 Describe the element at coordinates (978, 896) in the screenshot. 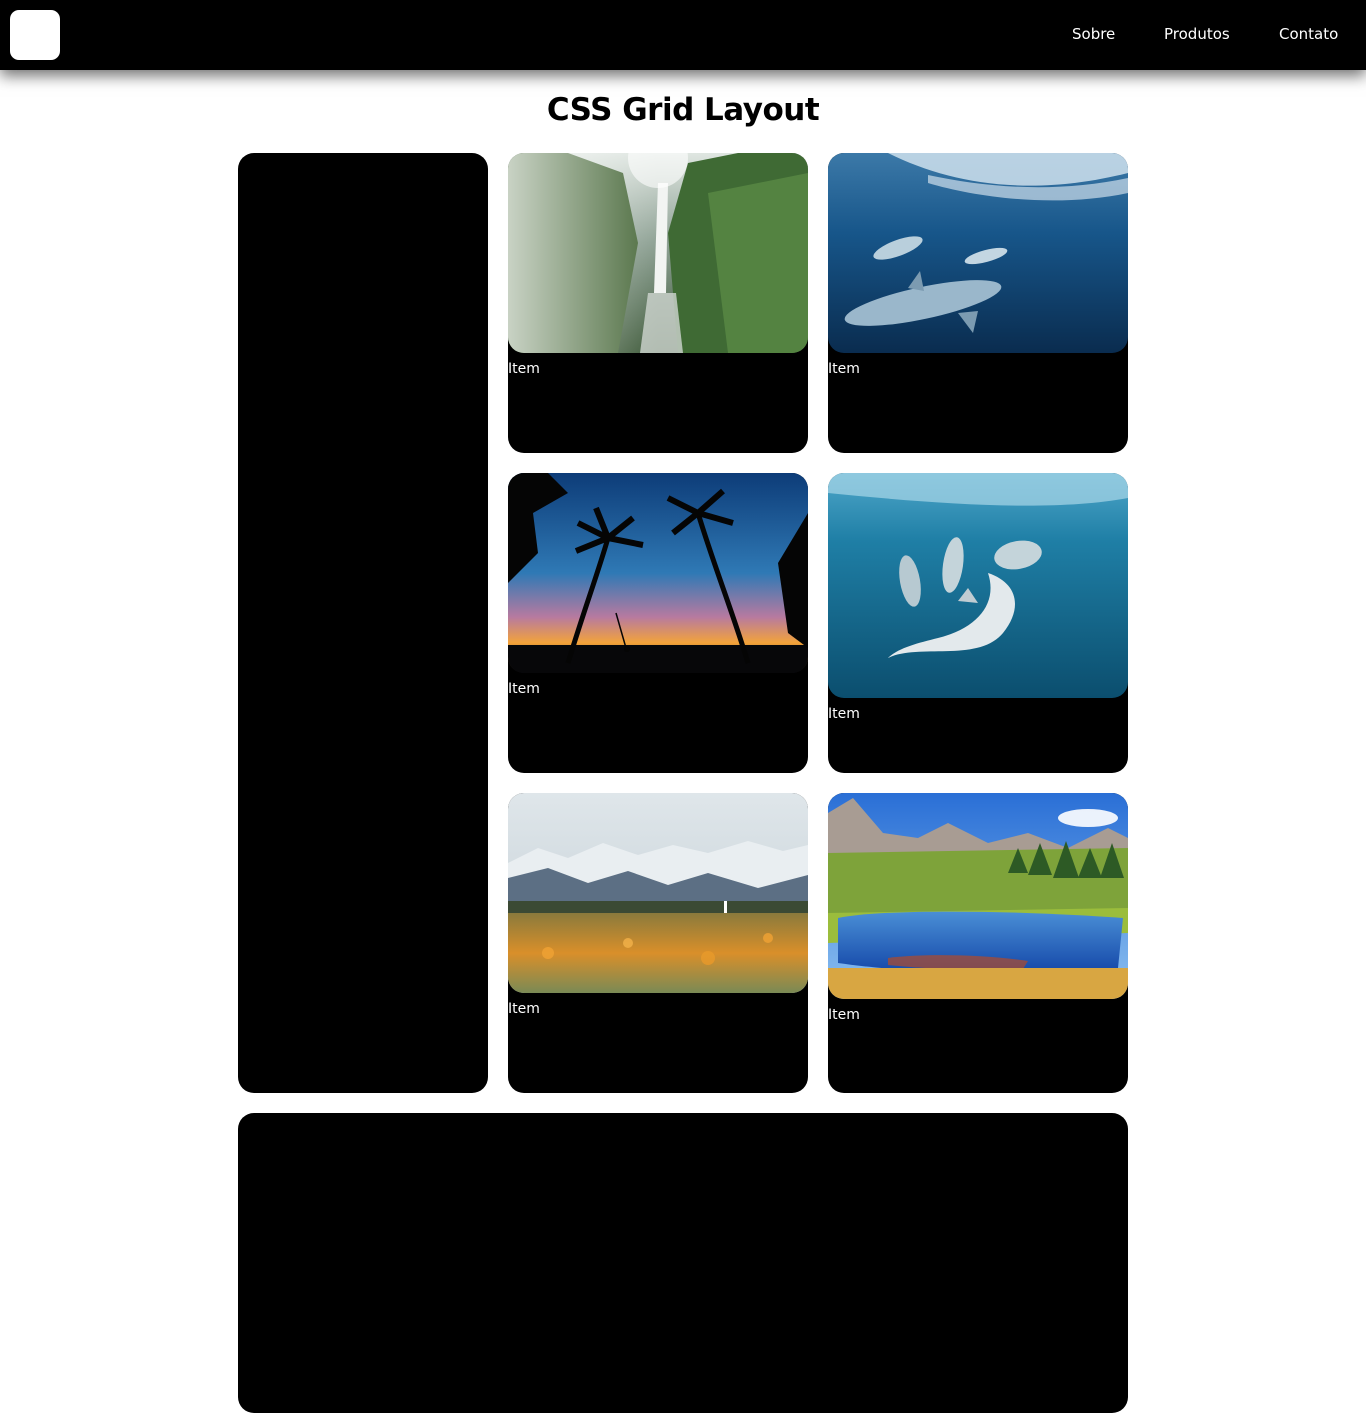

I see `alpine-lake-image` at that location.